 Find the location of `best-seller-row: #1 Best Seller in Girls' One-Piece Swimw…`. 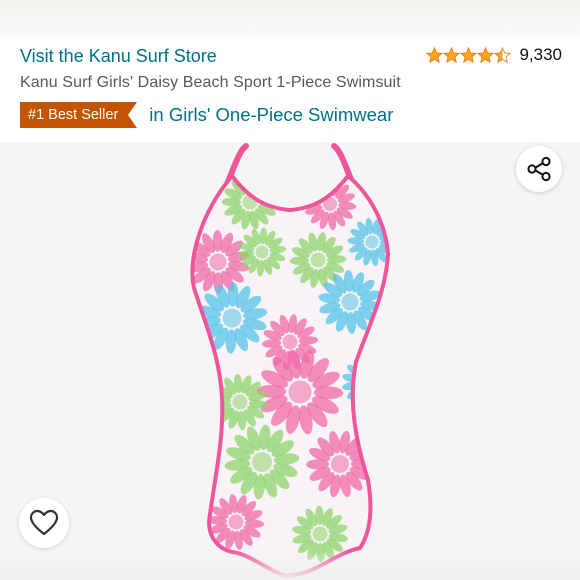

best-seller-row: #1 Best Seller in Girls' One-Piece Swimw… is located at coordinates (206, 115).